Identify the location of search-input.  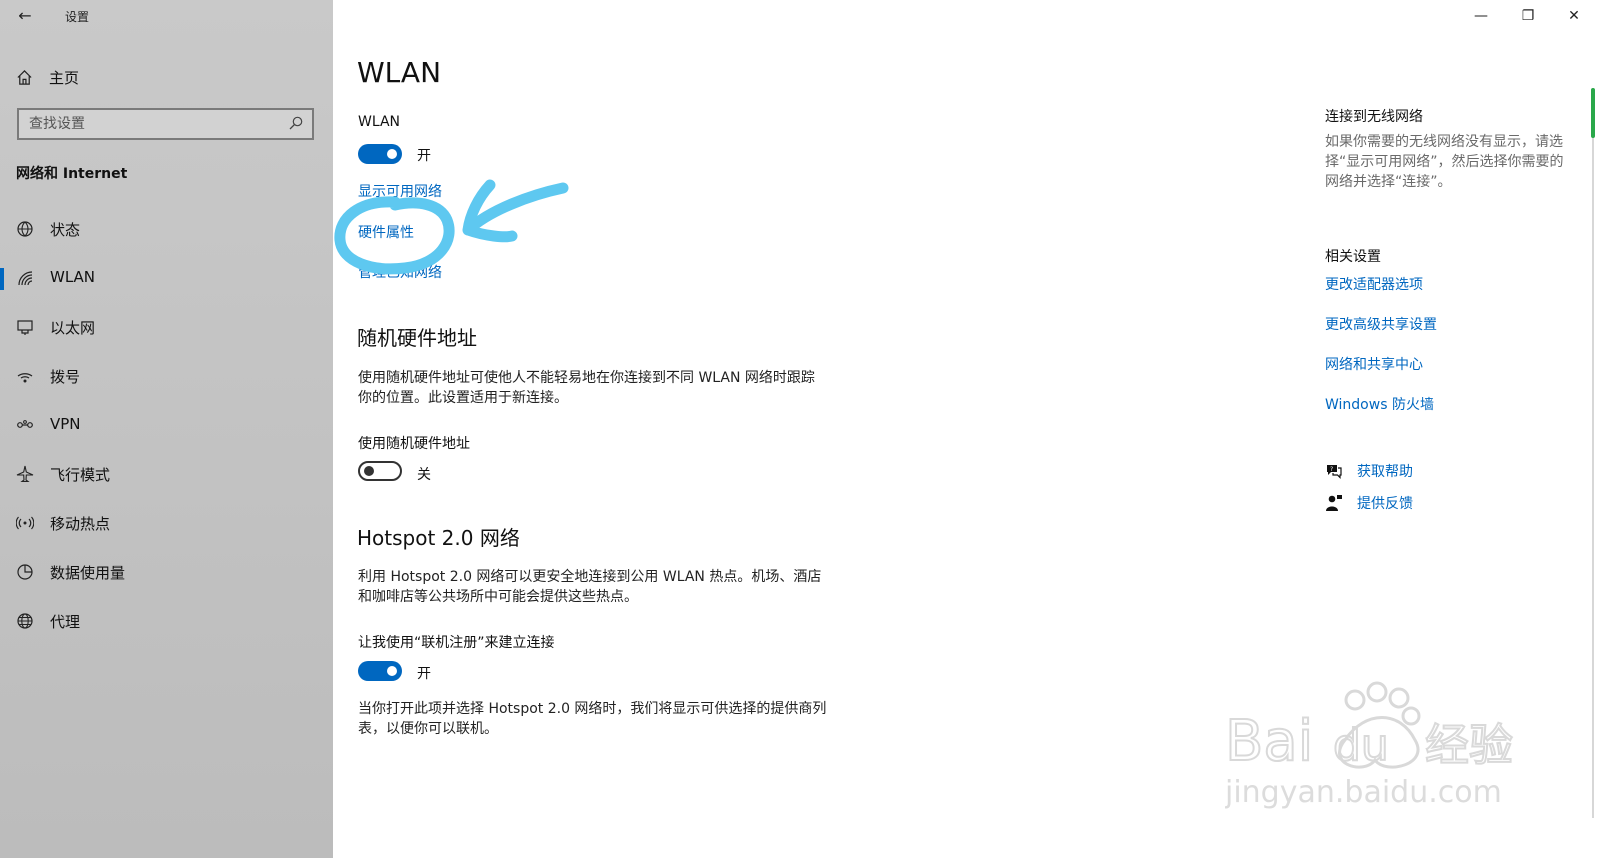
(150, 124).